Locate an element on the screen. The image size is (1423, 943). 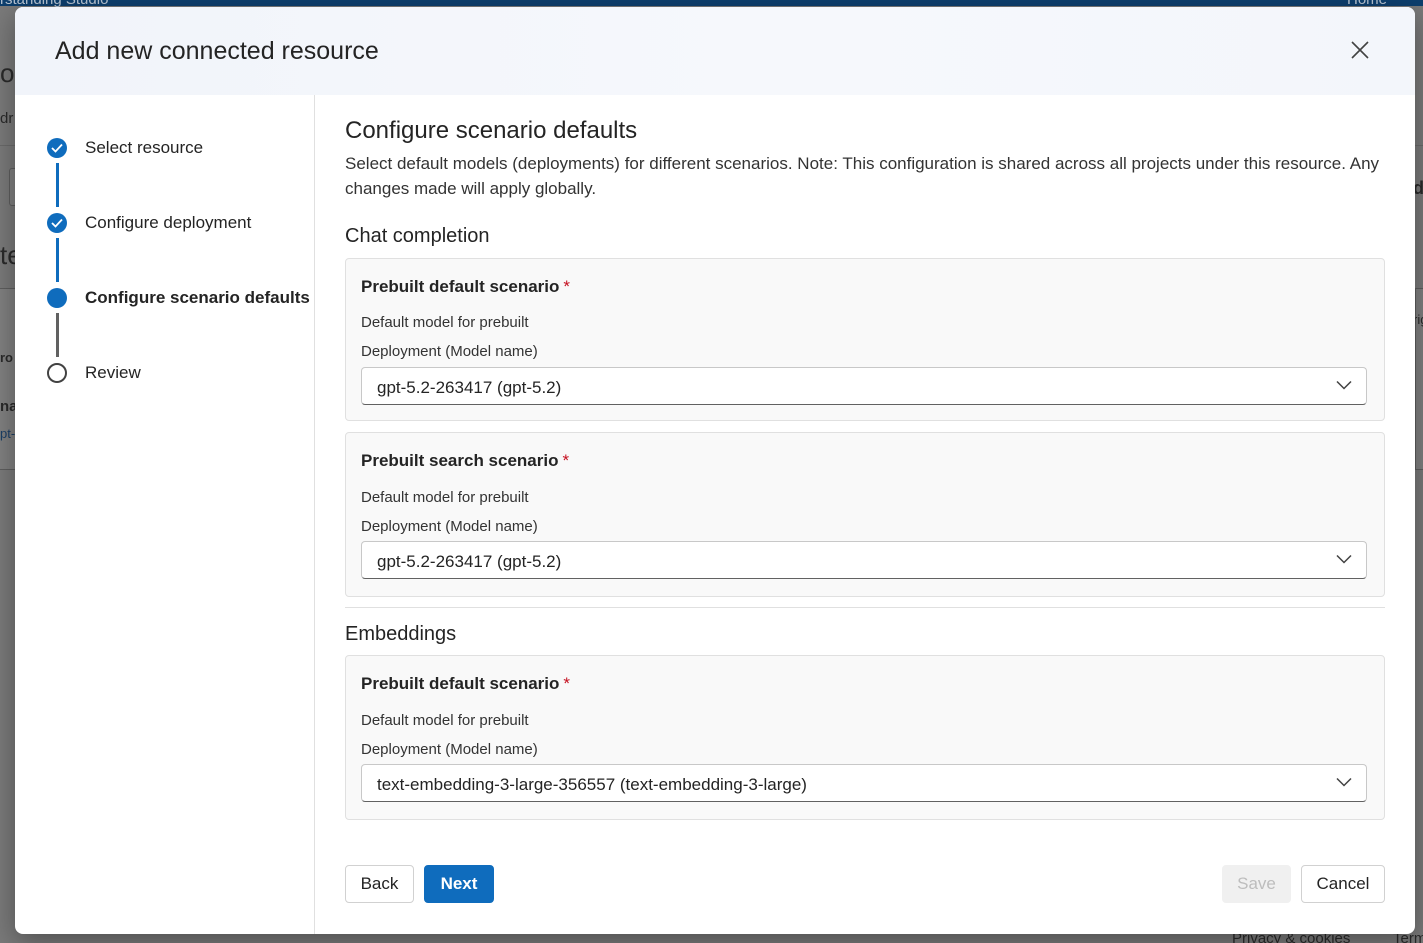
back-button: Back is located at coordinates (379, 884).